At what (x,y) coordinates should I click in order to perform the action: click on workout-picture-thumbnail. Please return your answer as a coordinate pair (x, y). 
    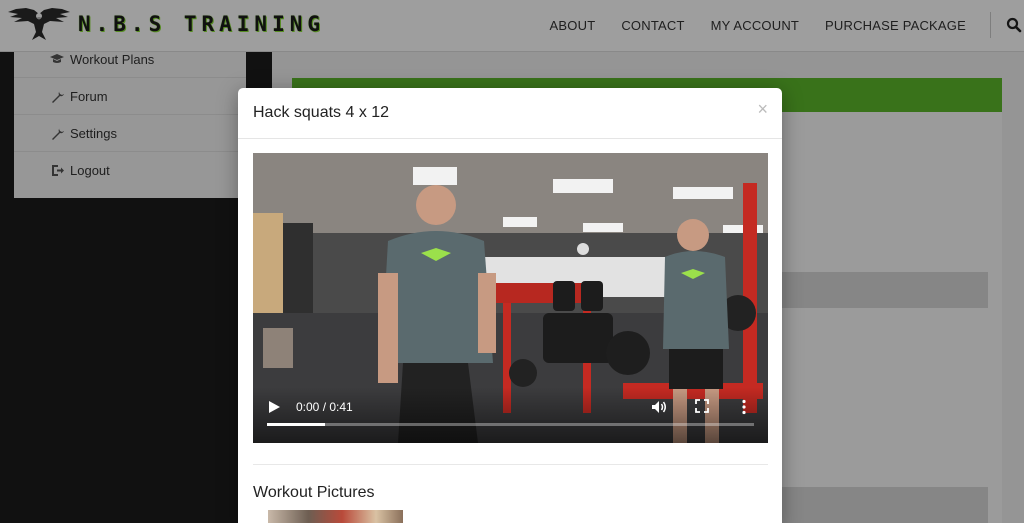
    Looking at the image, I should click on (335, 516).